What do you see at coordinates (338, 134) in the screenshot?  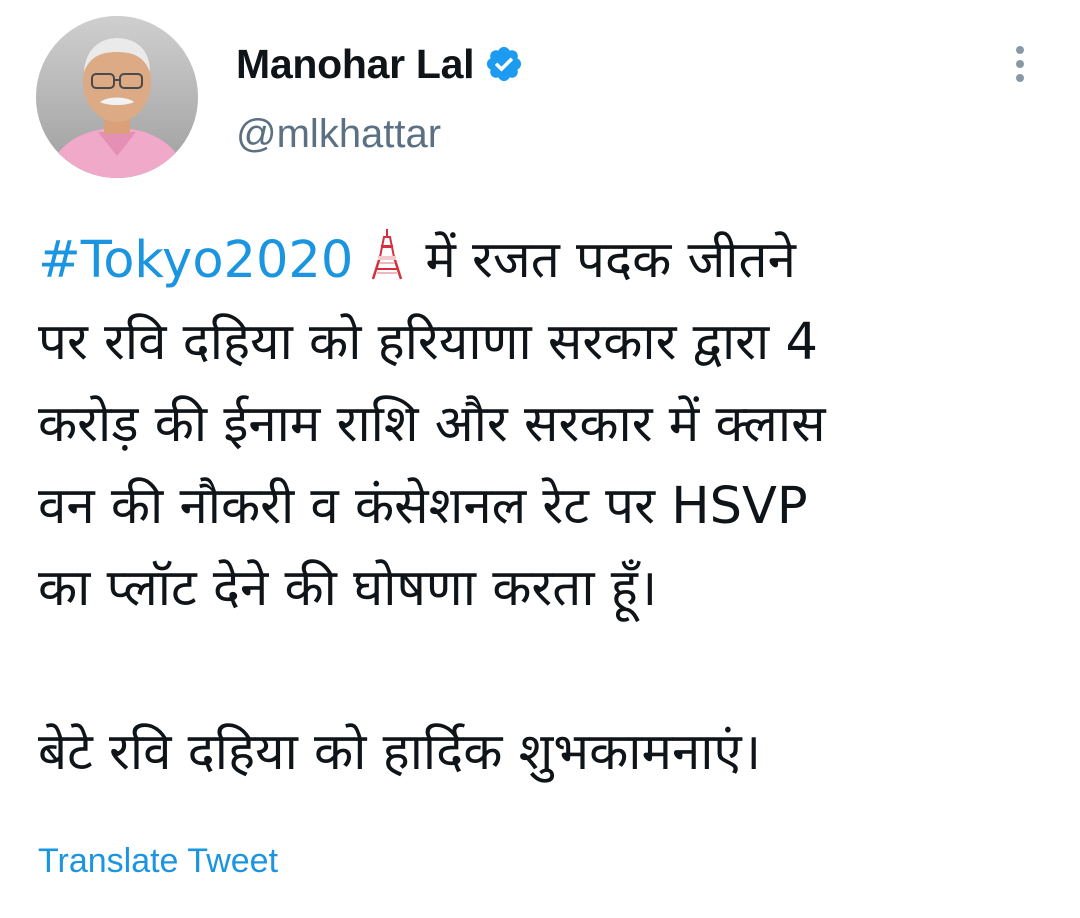 I see `author-handle: @mlkhattar` at bounding box center [338, 134].